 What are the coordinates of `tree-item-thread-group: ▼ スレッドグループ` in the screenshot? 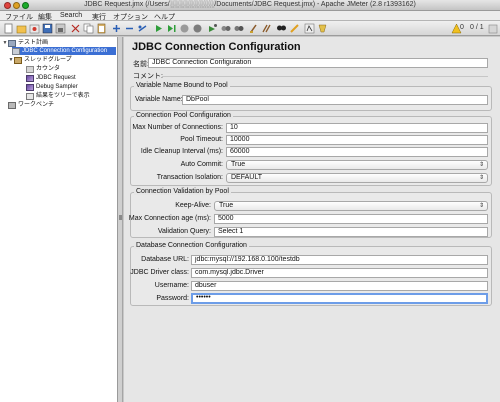 It's located at (62, 60).